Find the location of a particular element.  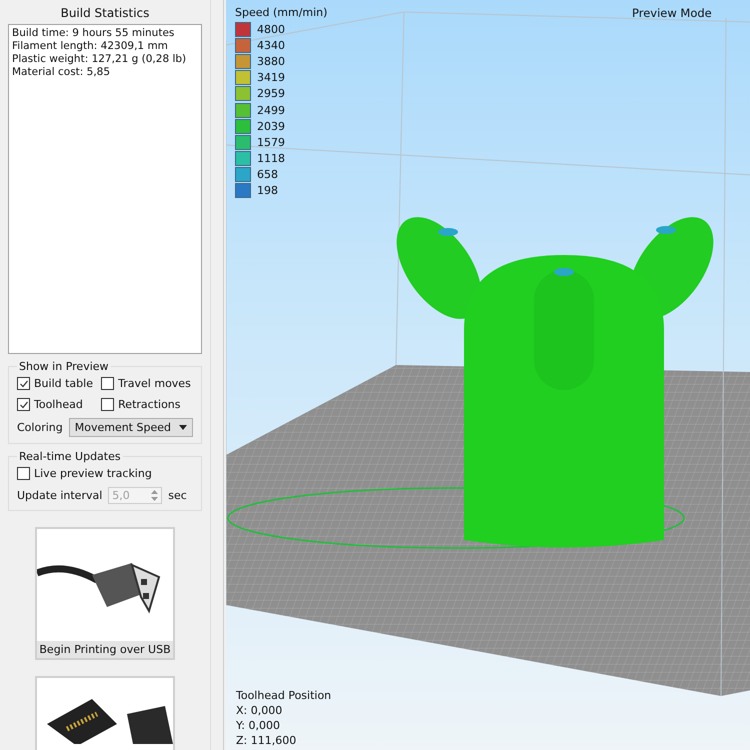

legend-value: 2959 is located at coordinates (271, 93).